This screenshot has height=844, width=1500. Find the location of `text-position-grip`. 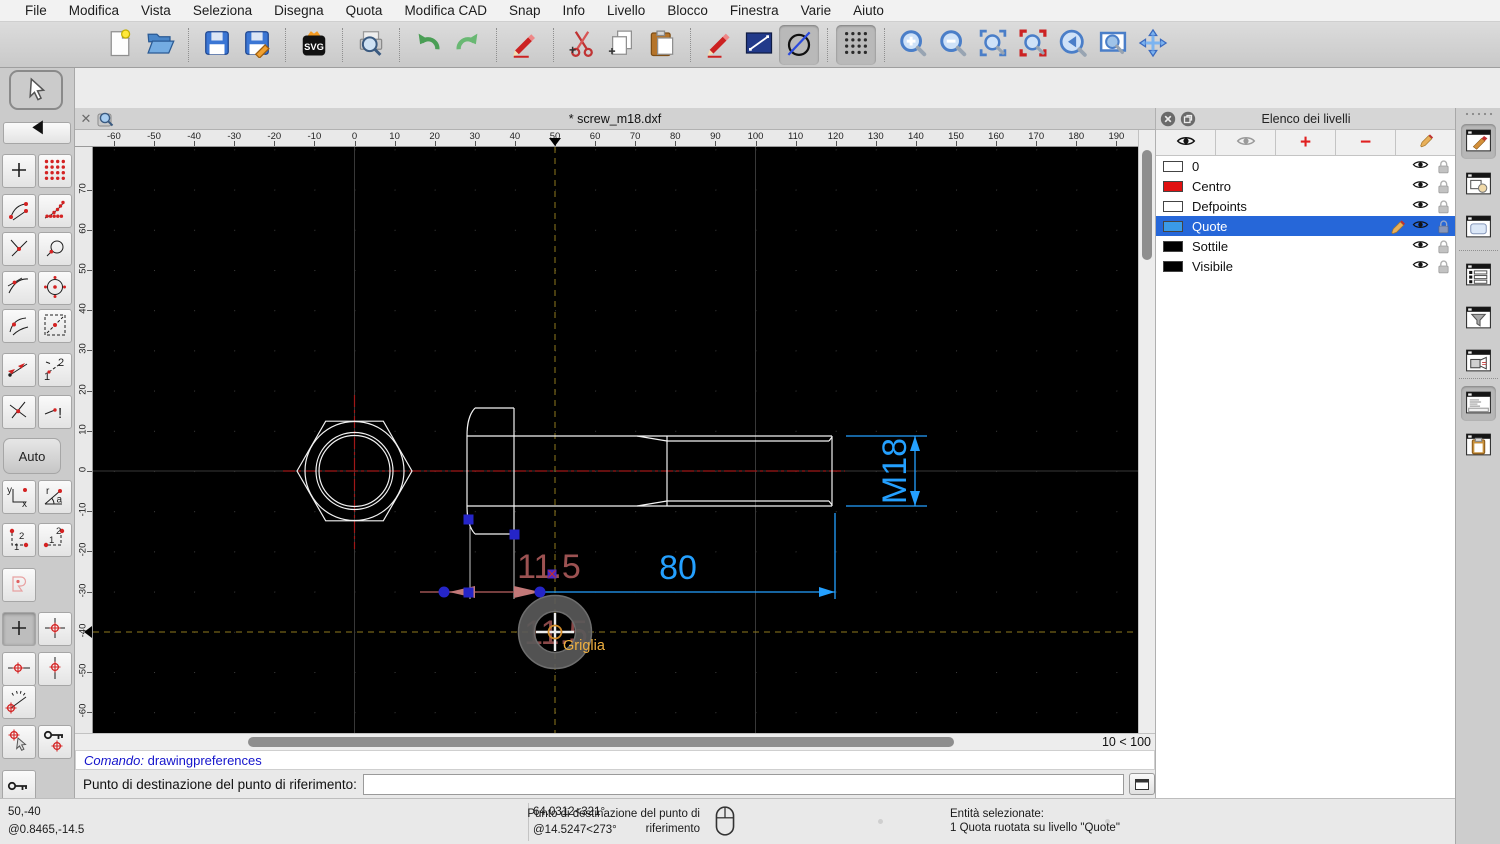

text-position-grip is located at coordinates (552, 574).